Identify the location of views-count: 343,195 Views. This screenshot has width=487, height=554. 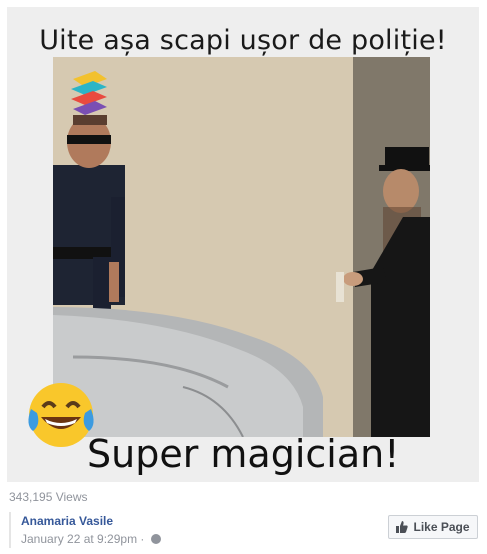
(48, 497).